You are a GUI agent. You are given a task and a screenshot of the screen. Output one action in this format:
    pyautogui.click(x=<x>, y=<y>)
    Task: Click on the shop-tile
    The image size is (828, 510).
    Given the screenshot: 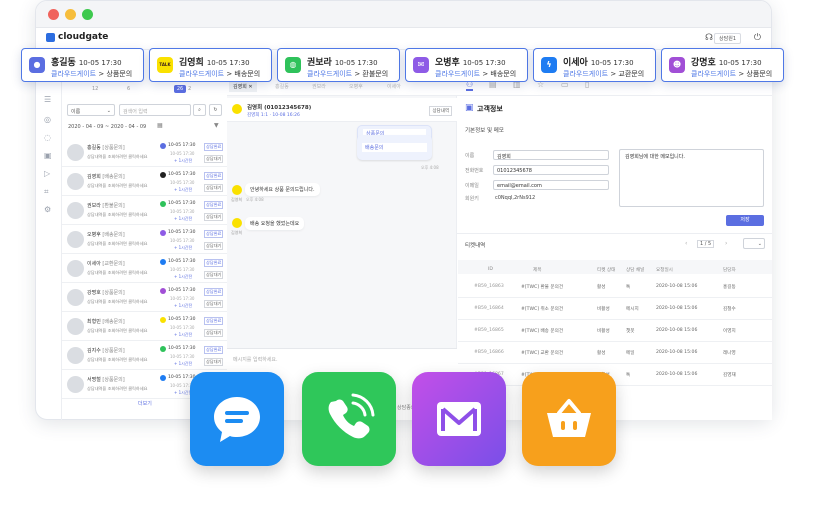 What is the action you would take?
    pyautogui.click(x=569, y=419)
    